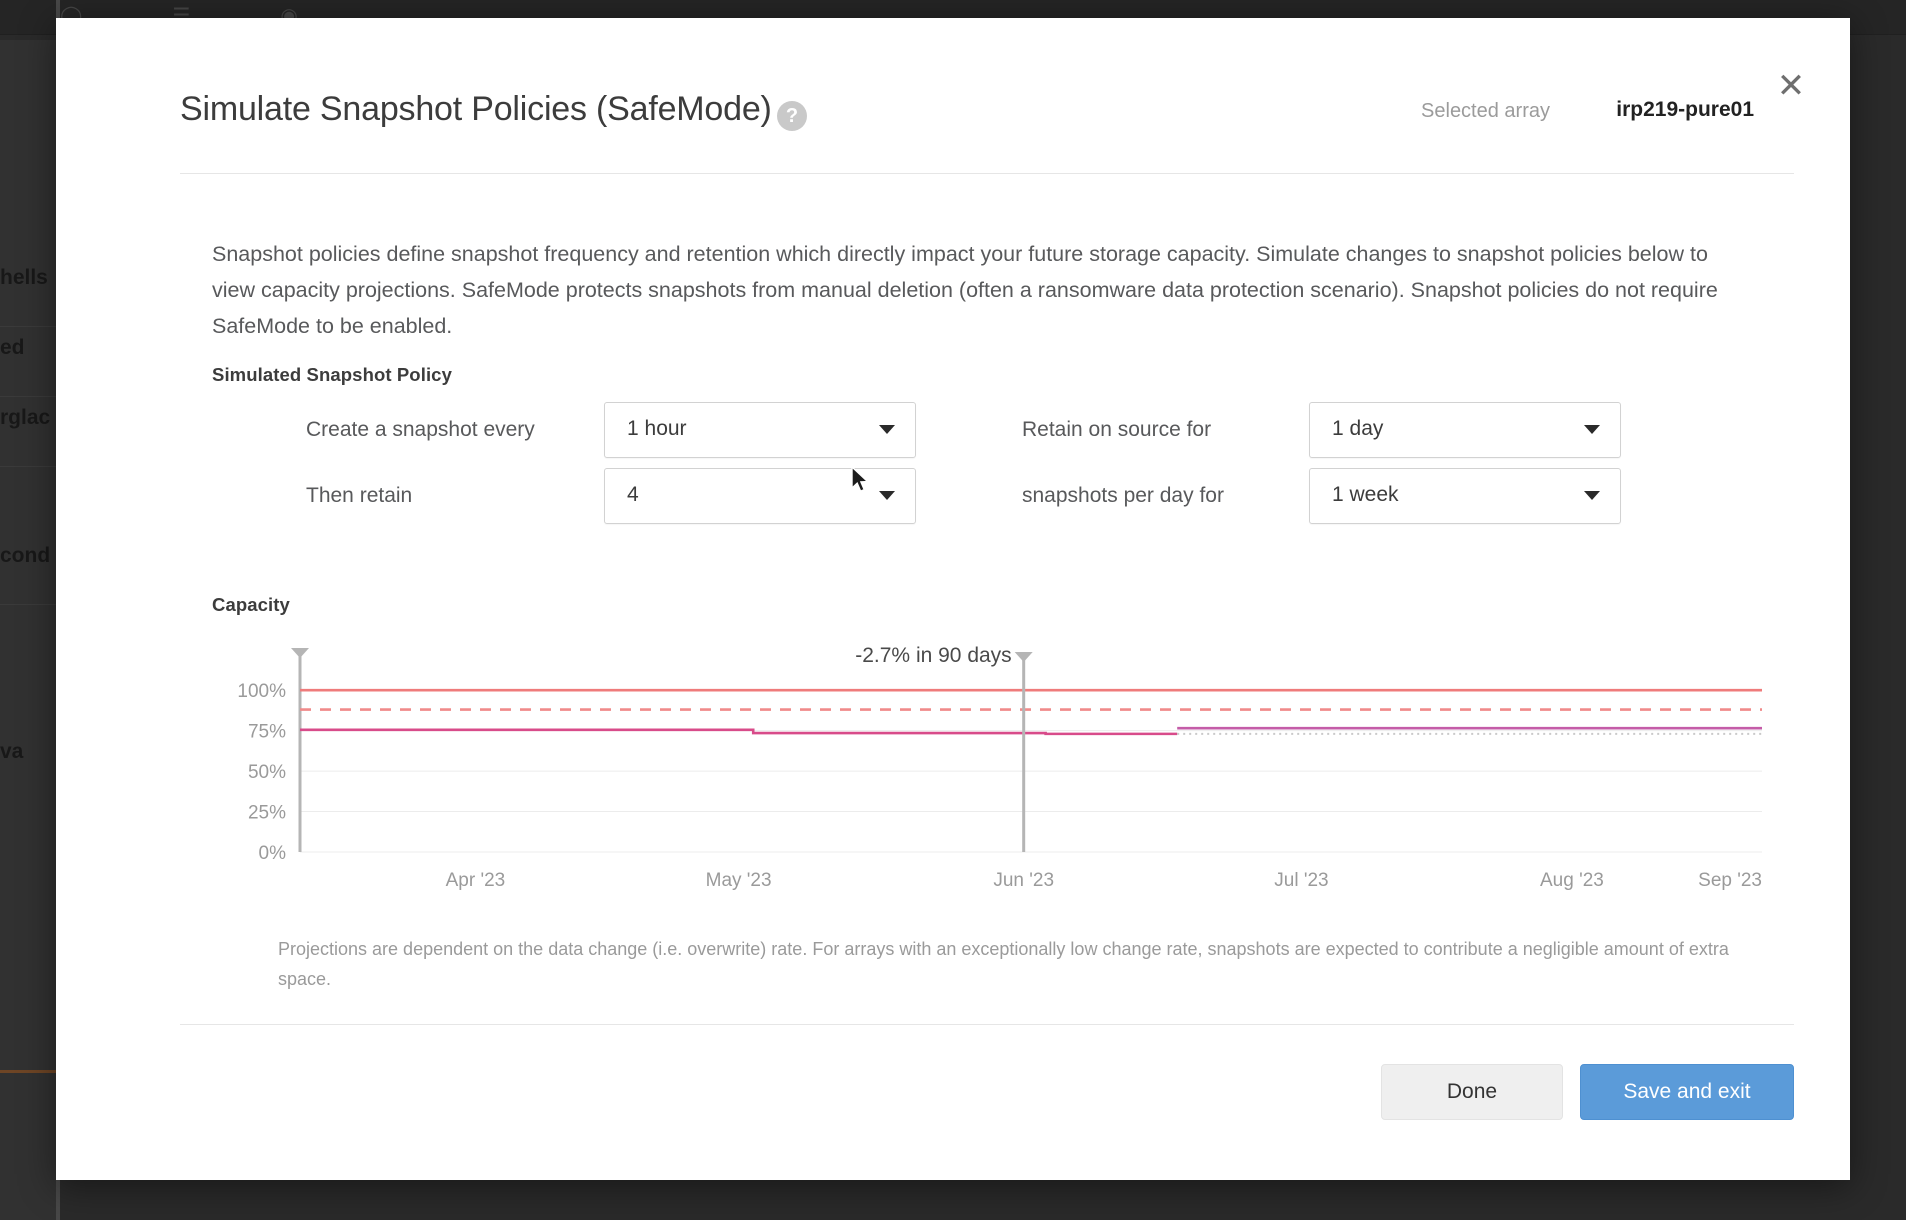 The width and height of the screenshot is (1906, 1220). What do you see at coordinates (267, 772) in the screenshot?
I see `y-axis-tick-label: 50%` at bounding box center [267, 772].